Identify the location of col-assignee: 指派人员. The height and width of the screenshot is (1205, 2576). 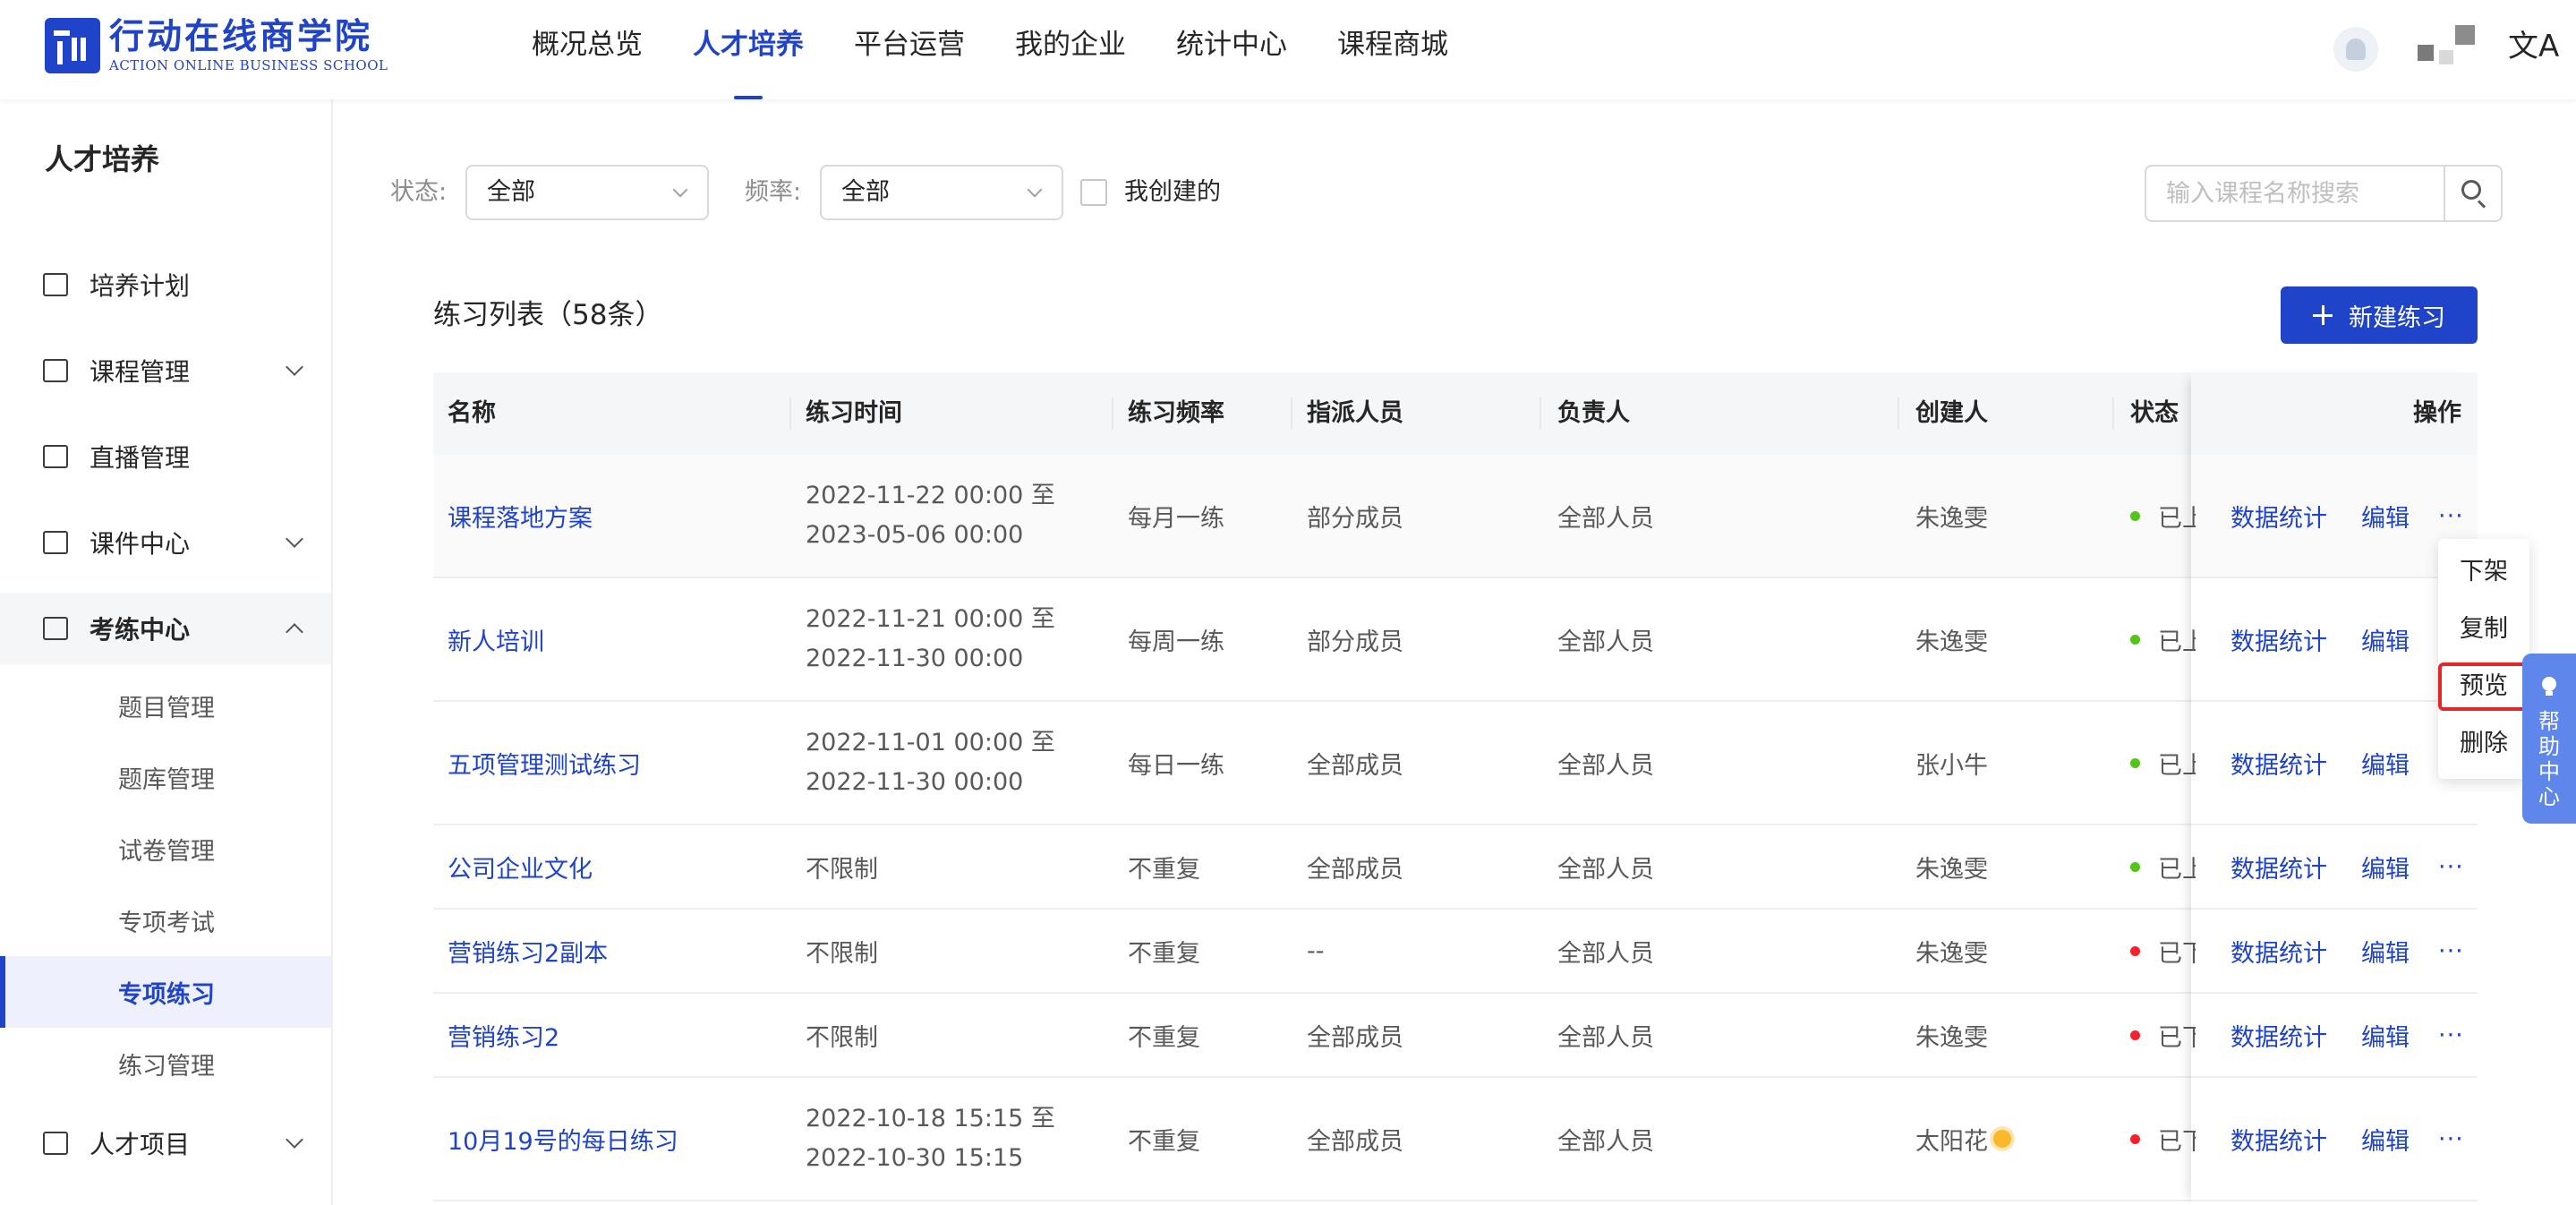
(1355, 413).